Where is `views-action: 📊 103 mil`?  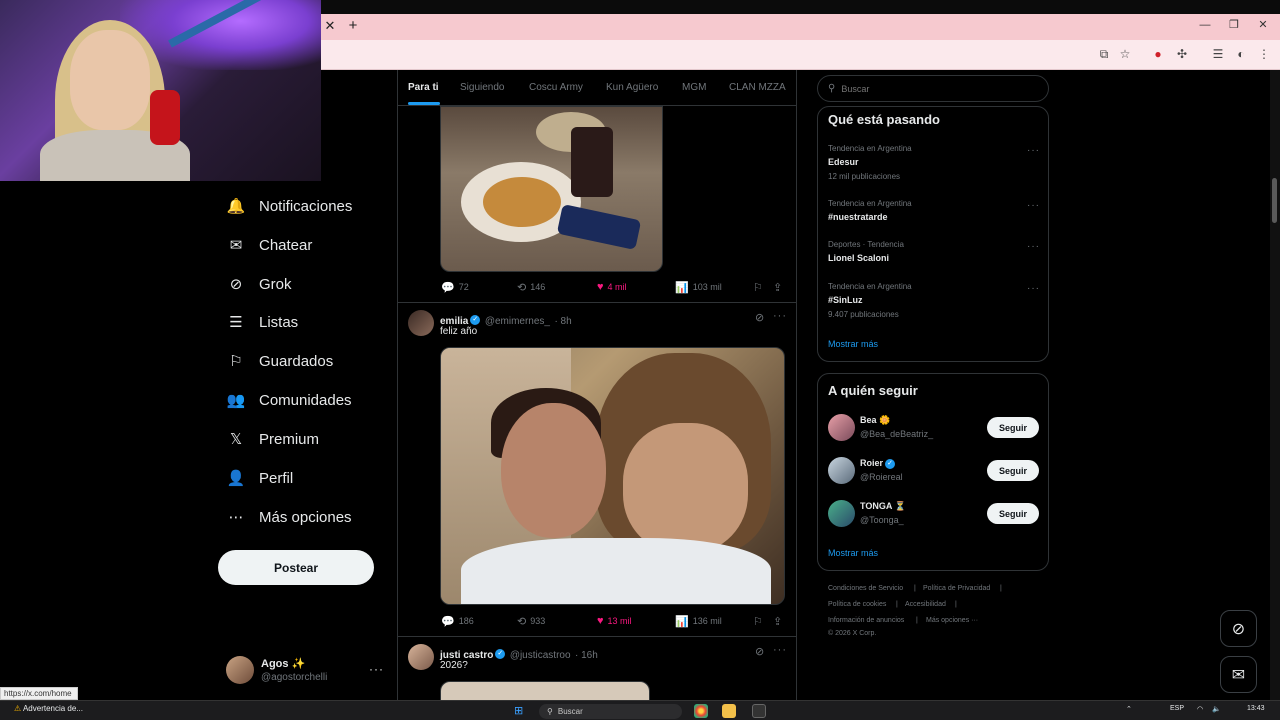
views-action: 📊 103 mil is located at coordinates (698, 287).